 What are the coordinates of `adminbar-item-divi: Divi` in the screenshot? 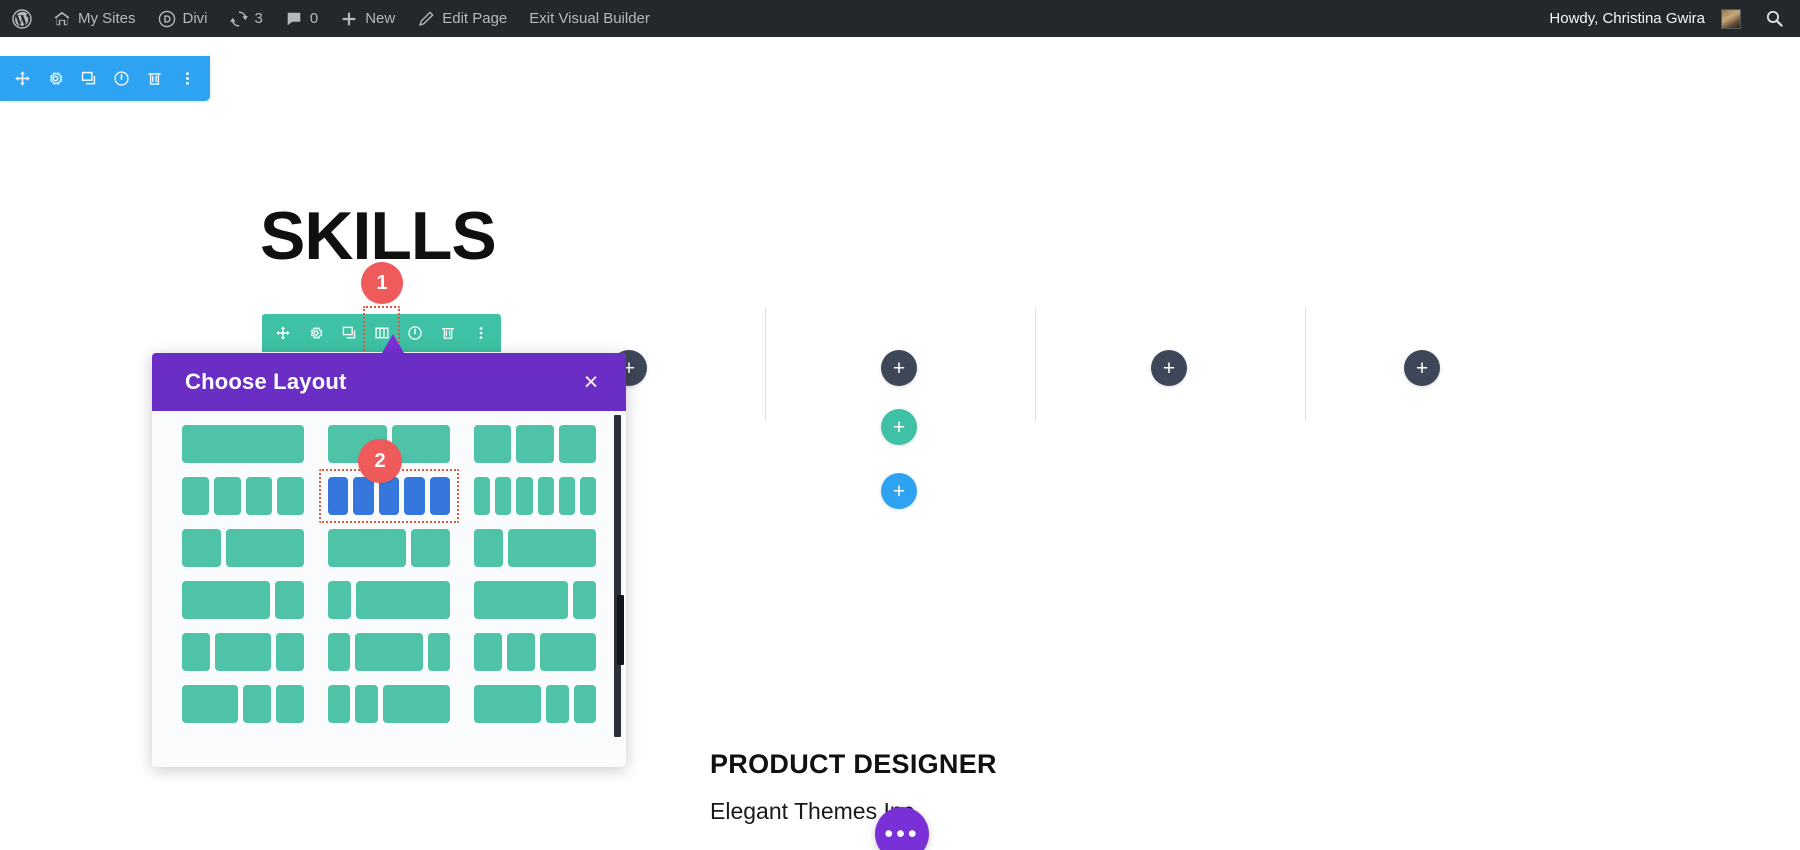 It's located at (183, 18).